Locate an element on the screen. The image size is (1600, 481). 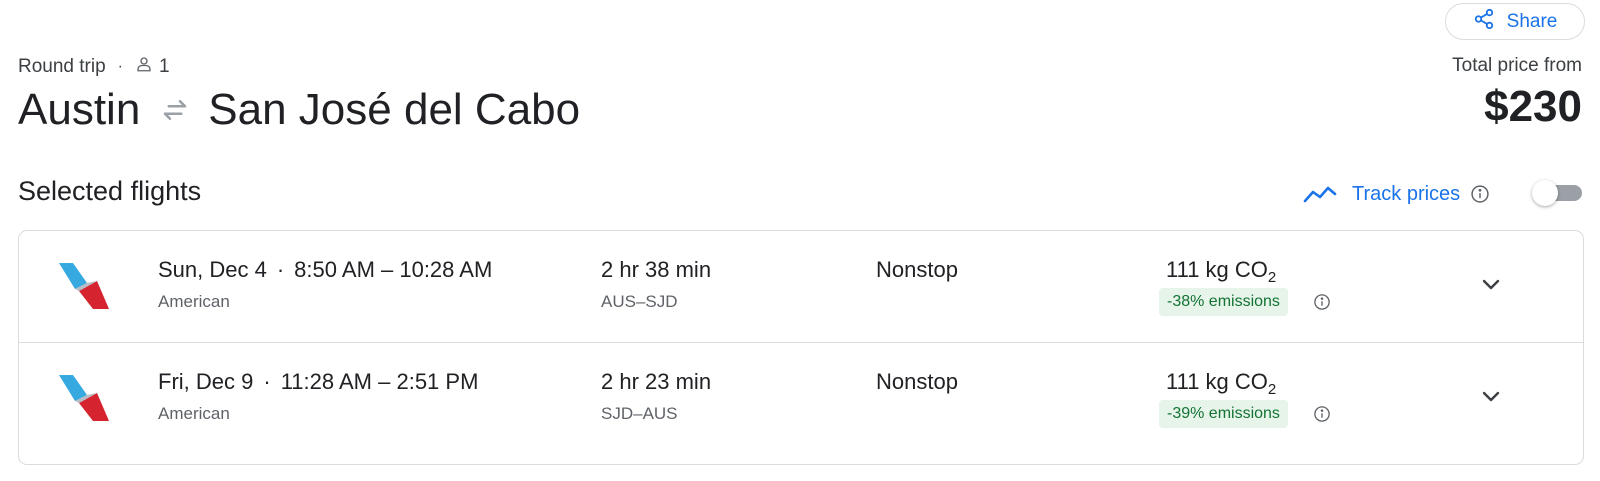
destination-city: San José del Cabo is located at coordinates (394, 109).